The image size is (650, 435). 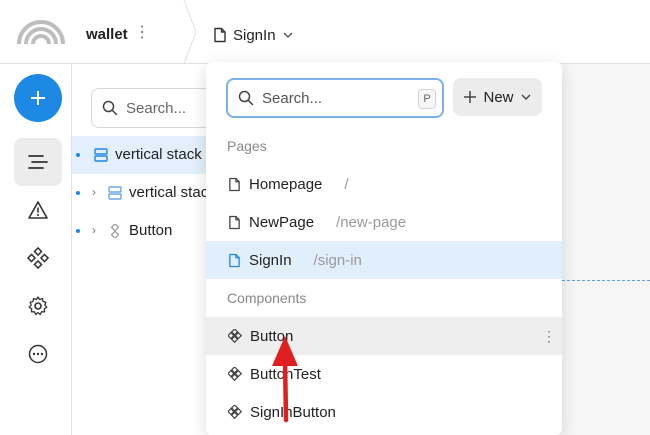 What do you see at coordinates (384, 260) in the screenshot?
I see `page-item-signin: SignIn /sign-in` at bounding box center [384, 260].